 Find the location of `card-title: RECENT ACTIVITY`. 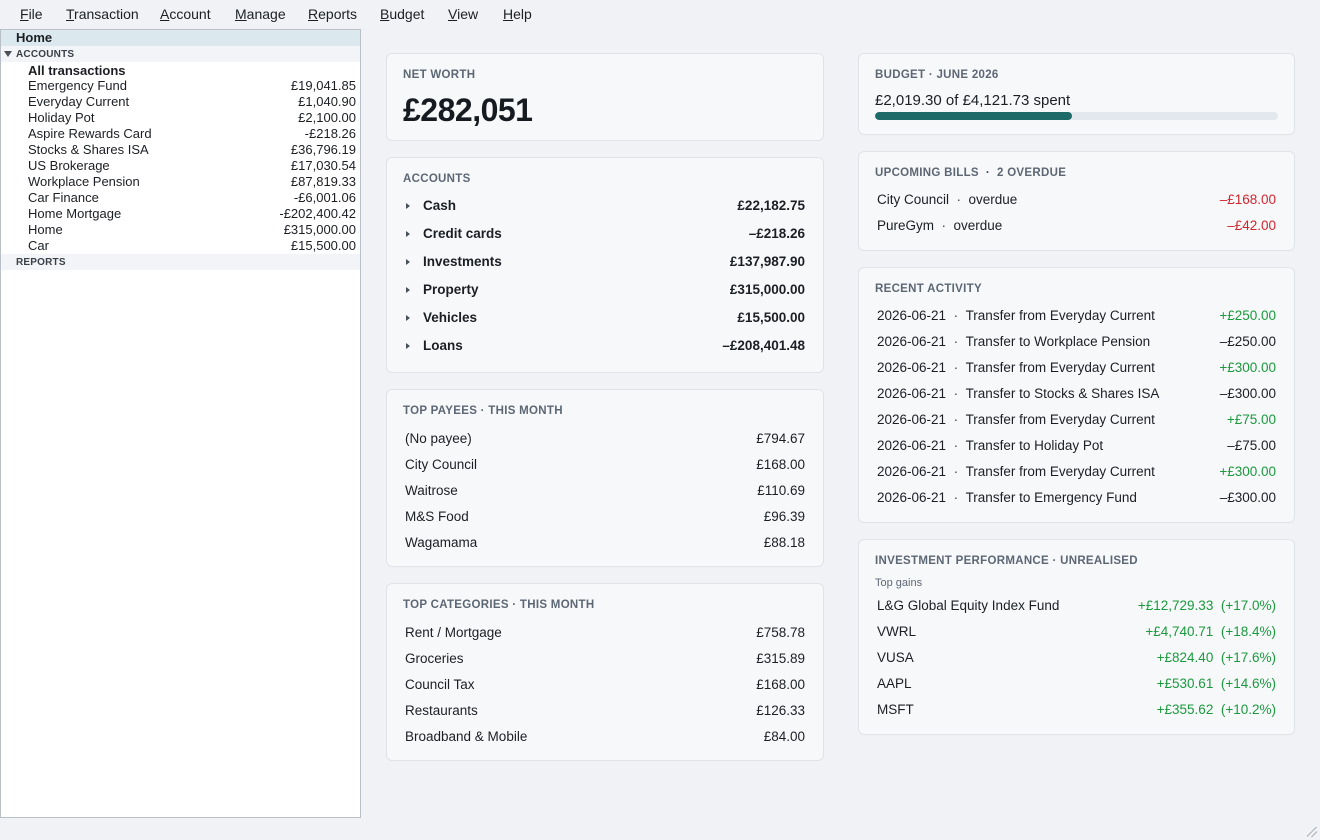

card-title: RECENT ACTIVITY is located at coordinates (928, 289).